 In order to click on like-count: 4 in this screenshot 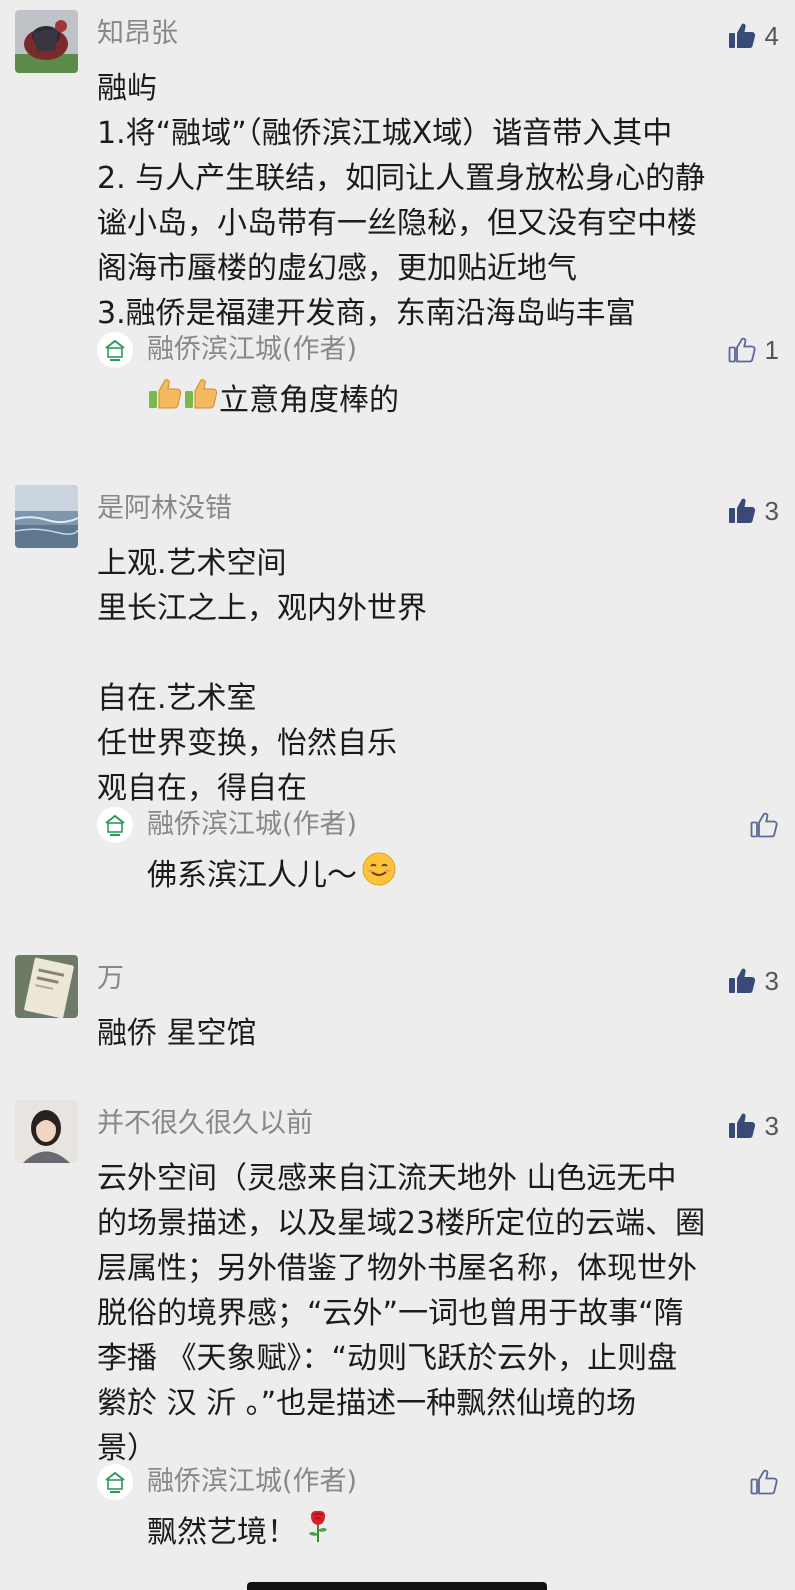, I will do `click(771, 35)`.